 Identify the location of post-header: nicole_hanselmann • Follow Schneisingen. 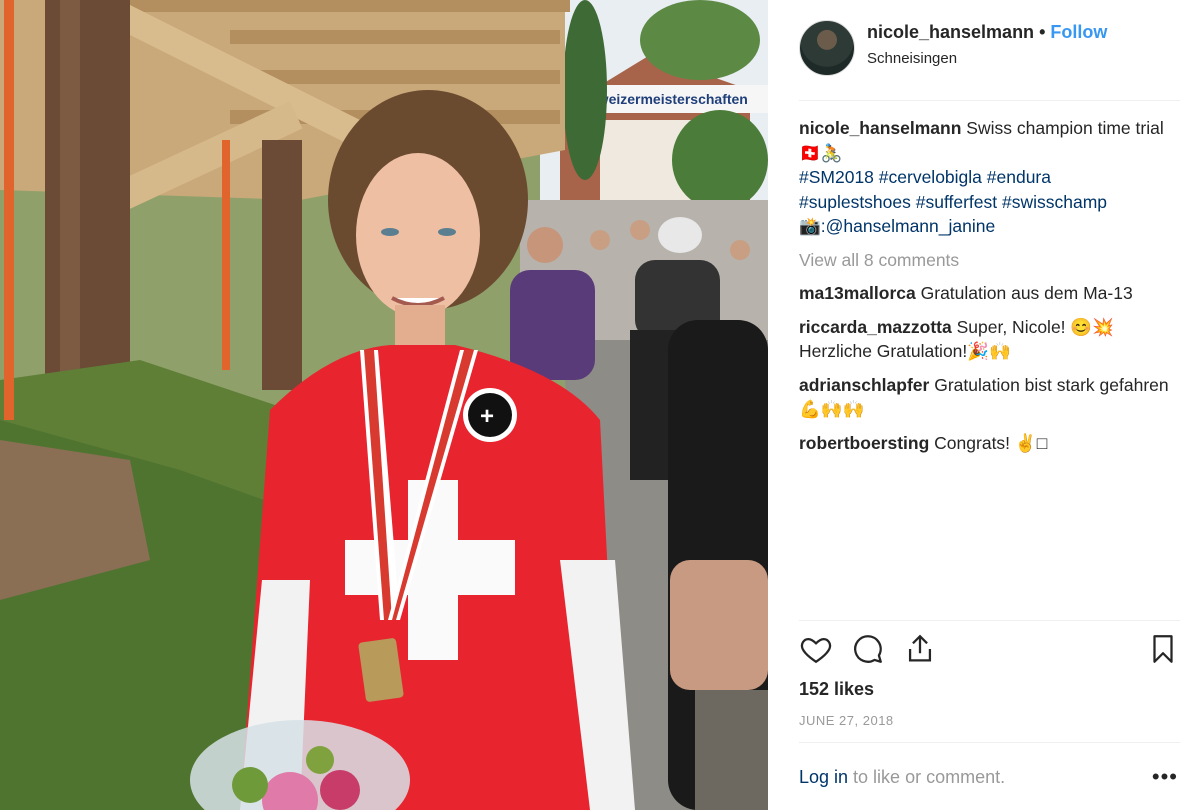
(989, 50).